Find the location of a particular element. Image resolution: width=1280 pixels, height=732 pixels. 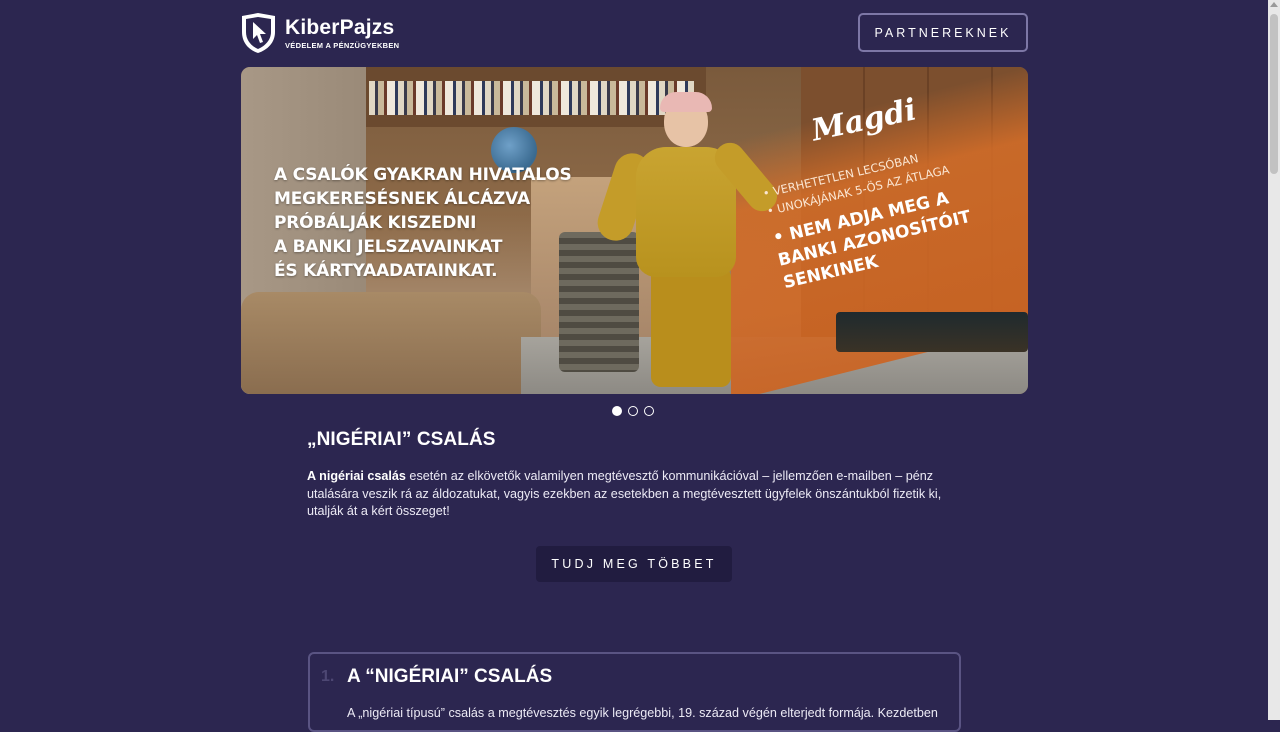

hero-headline-line: MEGKERESÉSNEK ÁLCÁZVA is located at coordinates (402, 199).